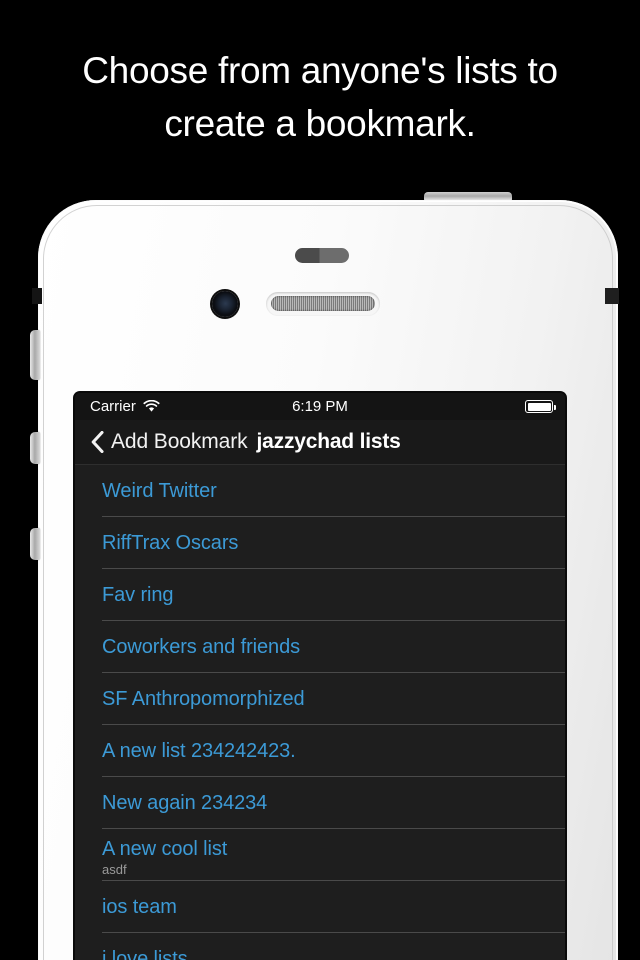 Image resolution: width=640 pixels, height=960 pixels. I want to click on navigation-bar: Add Bookmark jazzychad lists, so click(320, 442).